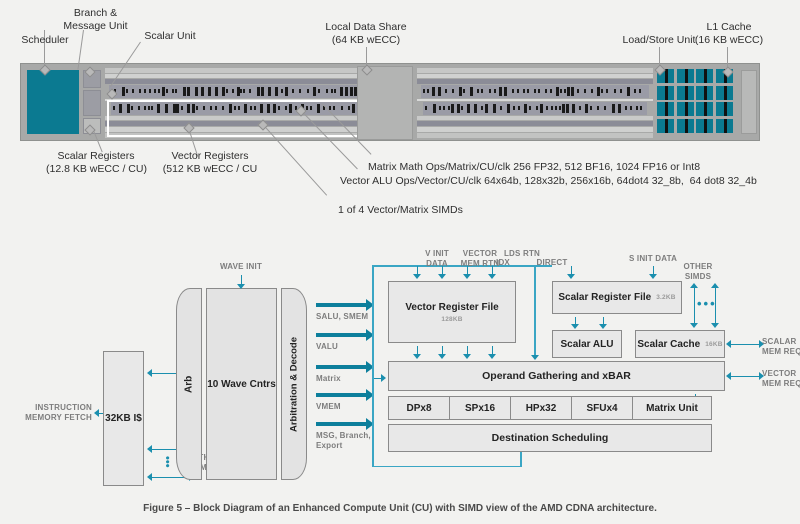 This screenshot has height=524, width=800. Describe the element at coordinates (241, 384) in the screenshot. I see `wave-counters-label: 10 Wave Cntrs` at that location.